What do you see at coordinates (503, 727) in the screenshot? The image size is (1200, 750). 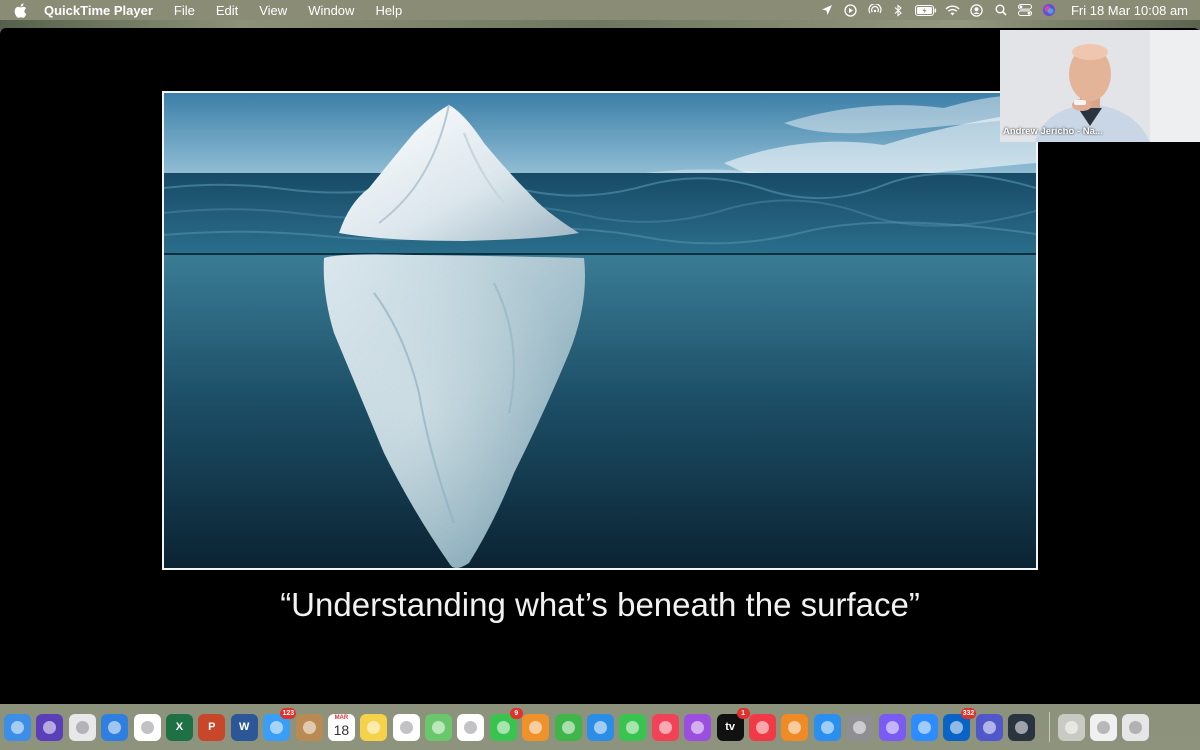 I see `messages-icon-glyph` at bounding box center [503, 727].